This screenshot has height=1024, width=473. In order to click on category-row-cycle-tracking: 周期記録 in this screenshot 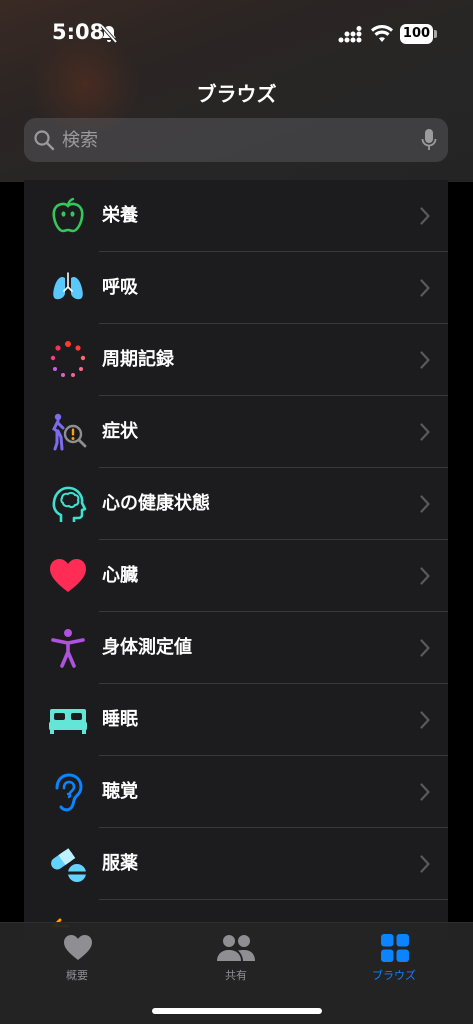, I will do `click(236, 360)`.